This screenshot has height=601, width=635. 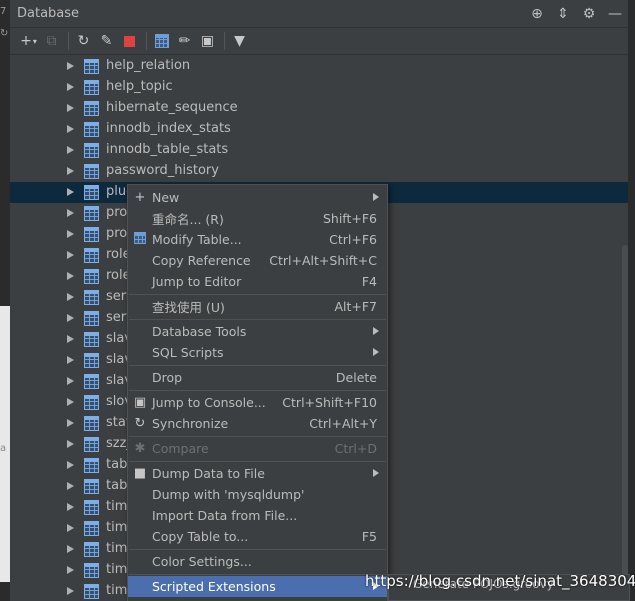 What do you see at coordinates (4, 33) in the screenshot?
I see `edge-glyph: ↻` at bounding box center [4, 33].